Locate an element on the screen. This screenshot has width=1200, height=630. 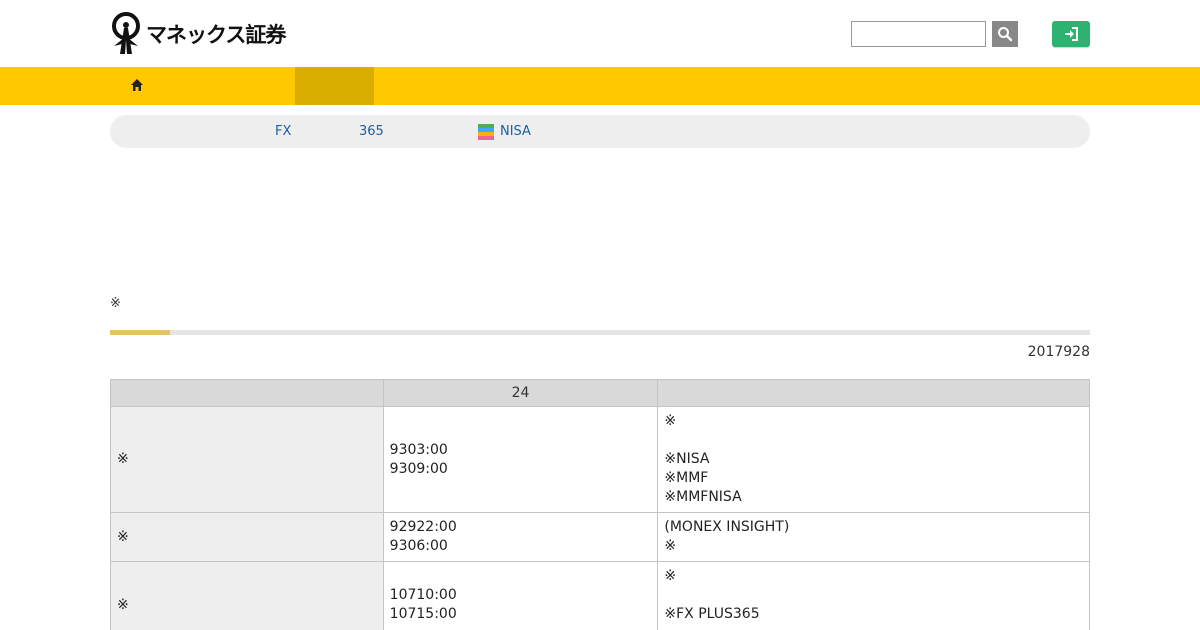
login-icon is located at coordinates (1071, 34).